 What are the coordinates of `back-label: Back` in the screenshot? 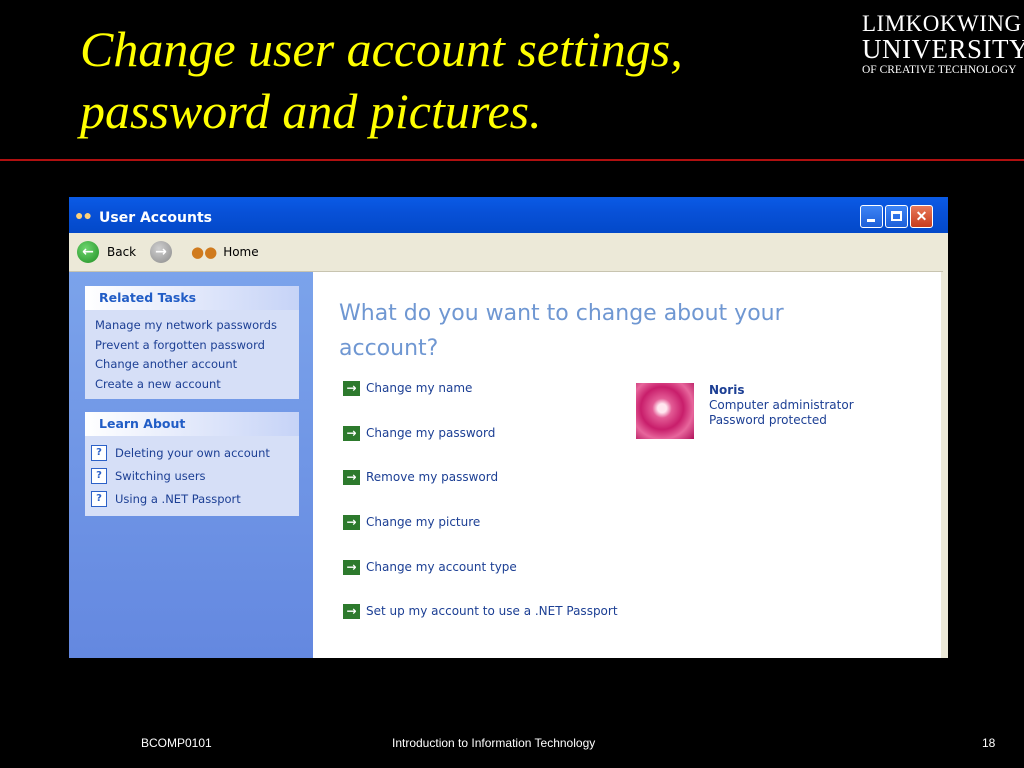 It's located at (122, 252).